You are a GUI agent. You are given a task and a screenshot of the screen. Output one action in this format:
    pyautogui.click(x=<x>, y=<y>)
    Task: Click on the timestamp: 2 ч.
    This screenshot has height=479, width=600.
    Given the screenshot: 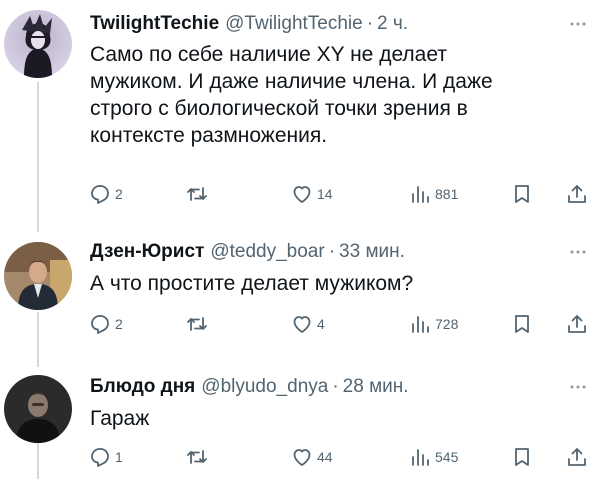 What is the action you would take?
    pyautogui.click(x=392, y=24)
    